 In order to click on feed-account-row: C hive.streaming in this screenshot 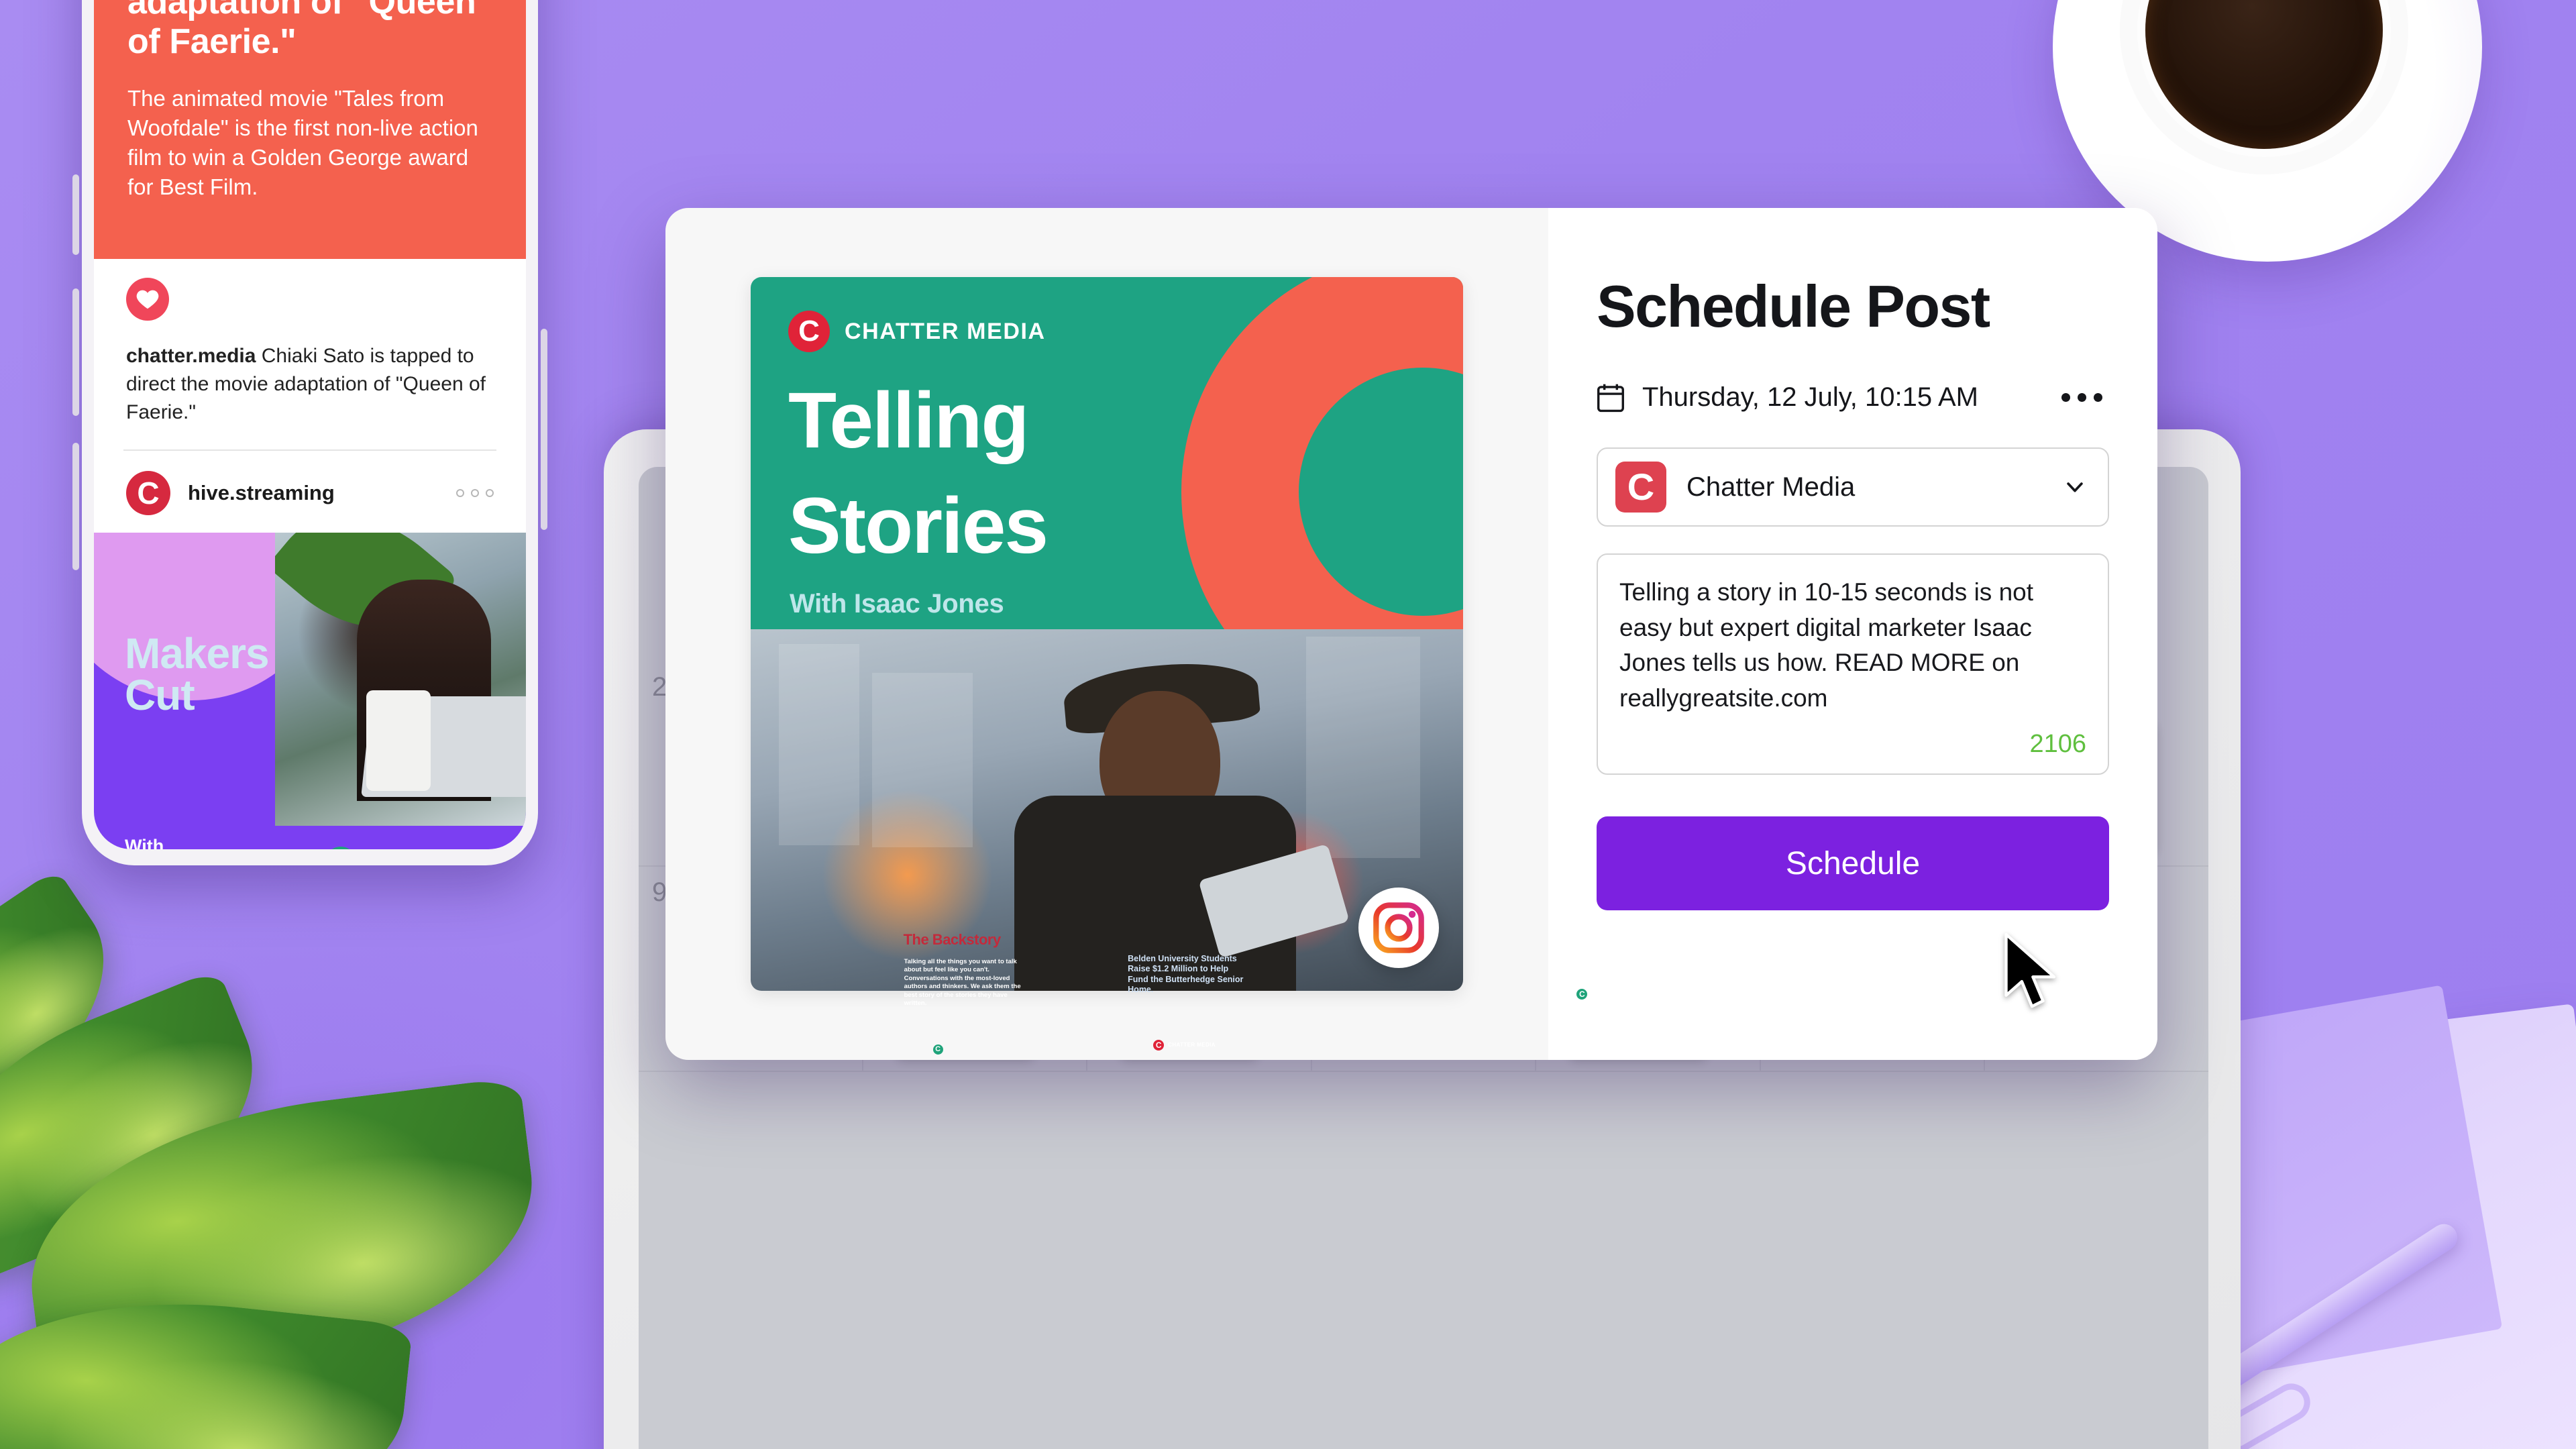, I will do `click(310, 492)`.